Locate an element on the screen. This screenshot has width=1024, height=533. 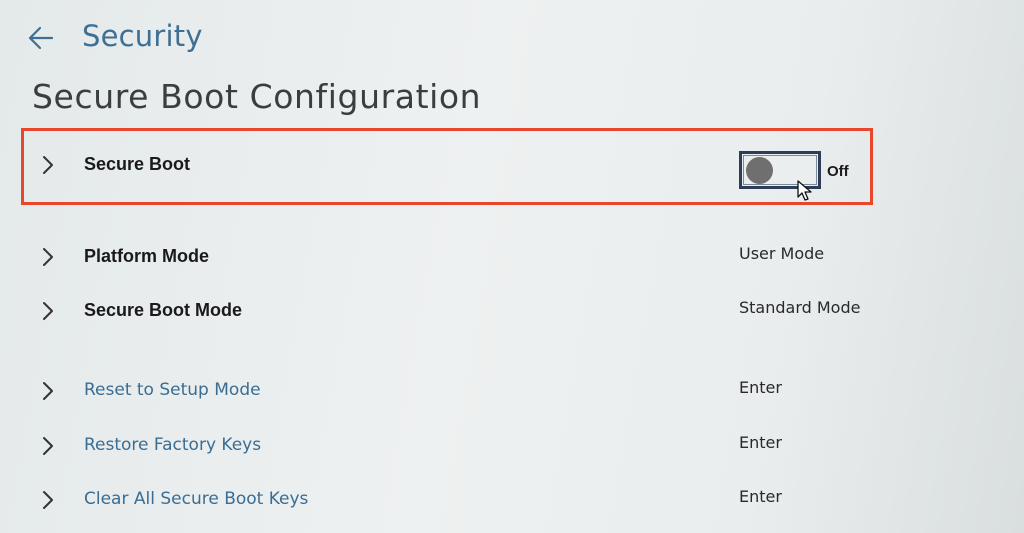
row-value: Standard Mode is located at coordinates (800, 307).